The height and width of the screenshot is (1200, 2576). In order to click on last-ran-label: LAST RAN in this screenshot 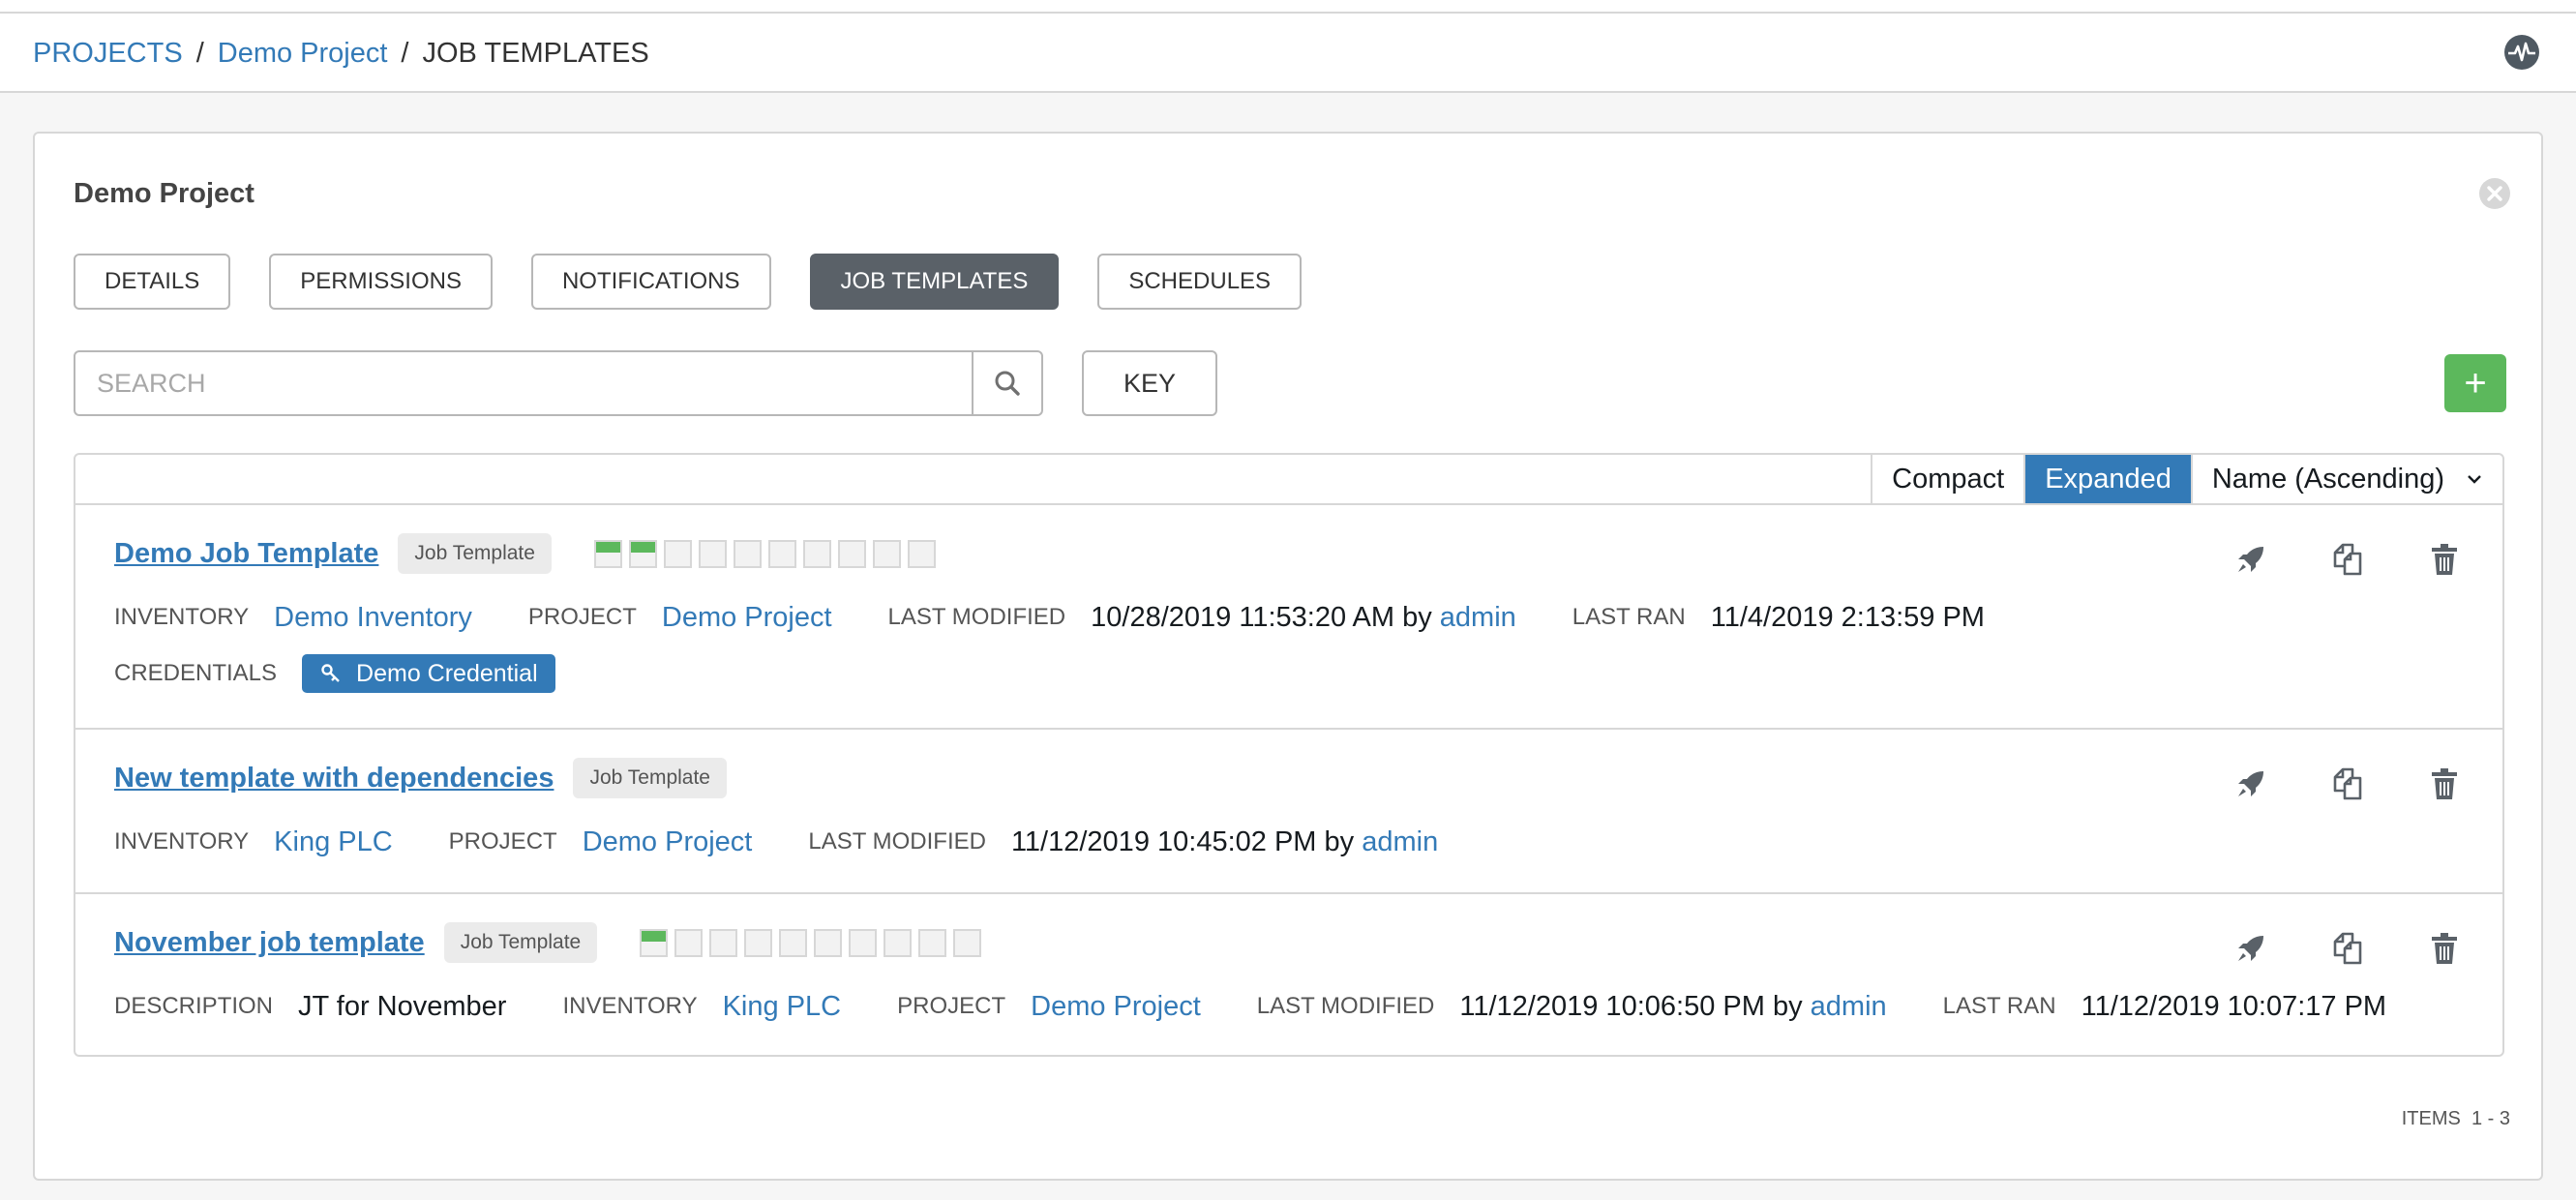, I will do `click(1629, 617)`.